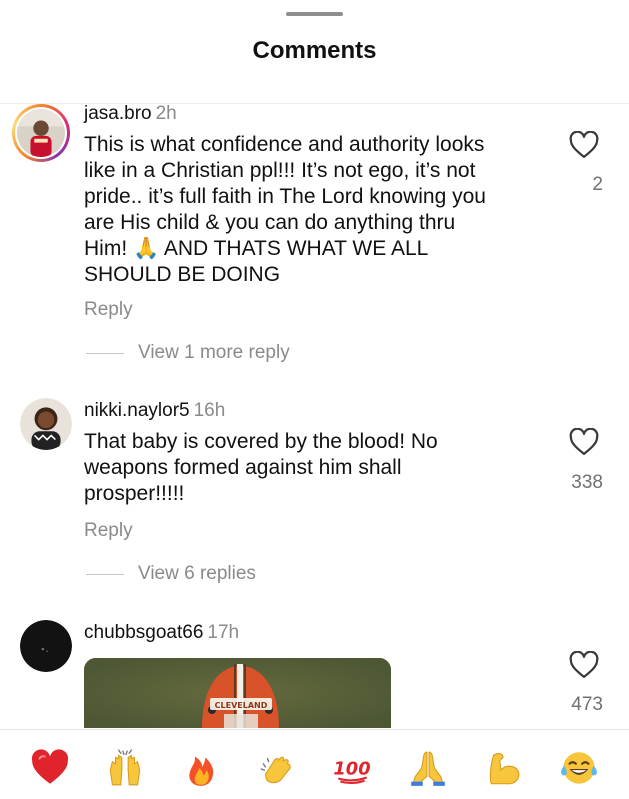 The image size is (629, 799). What do you see at coordinates (314, 768) in the screenshot?
I see `quick-reaction-bar: 100` at bounding box center [314, 768].